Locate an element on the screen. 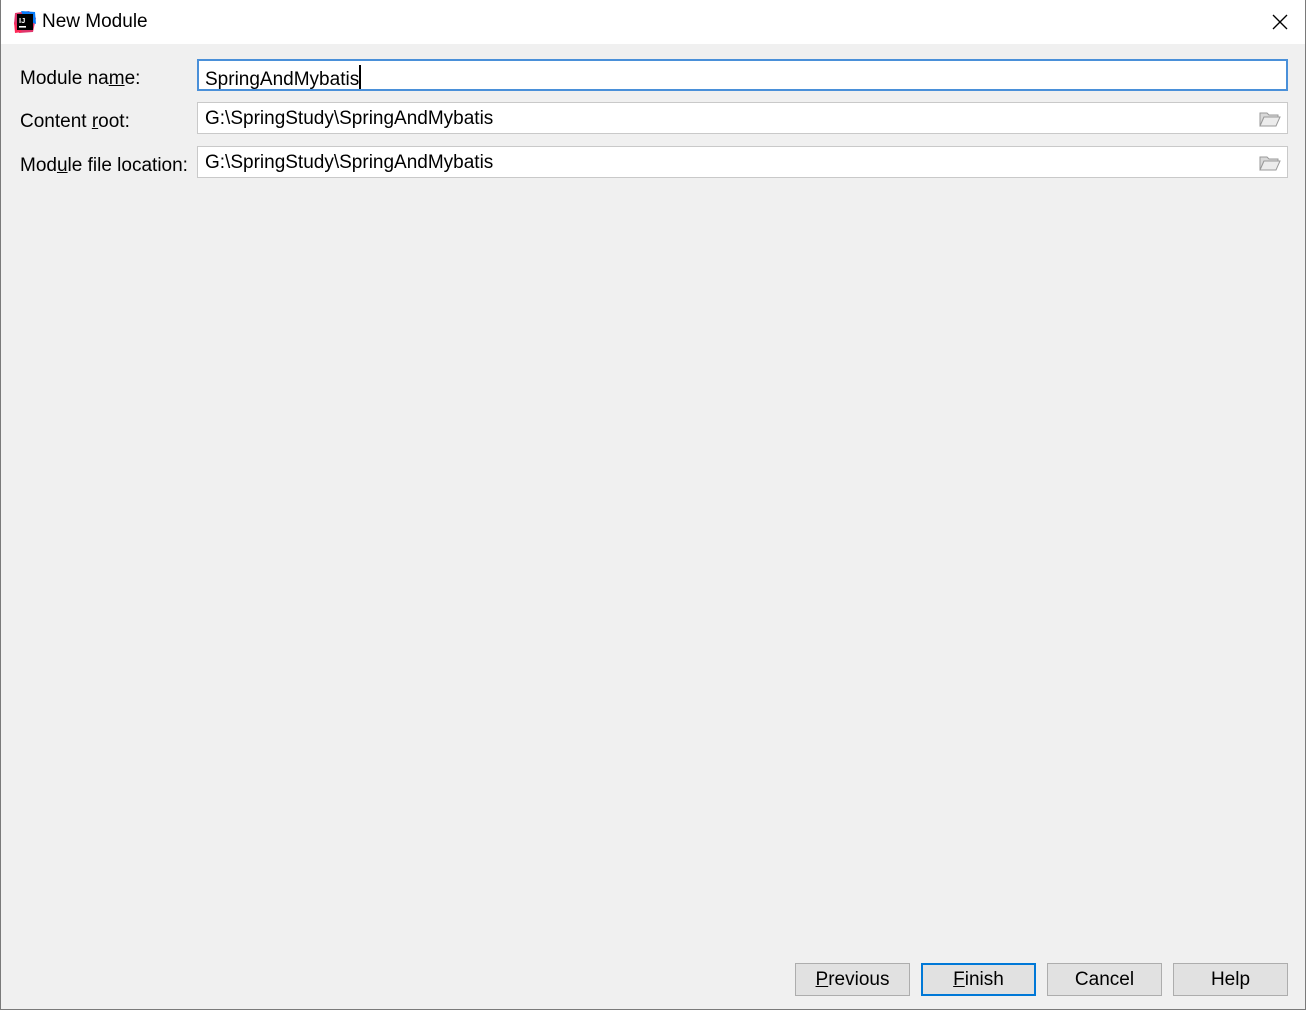 The image size is (1306, 1010). module-name-value: SpringAndMybatis is located at coordinates (282, 79).